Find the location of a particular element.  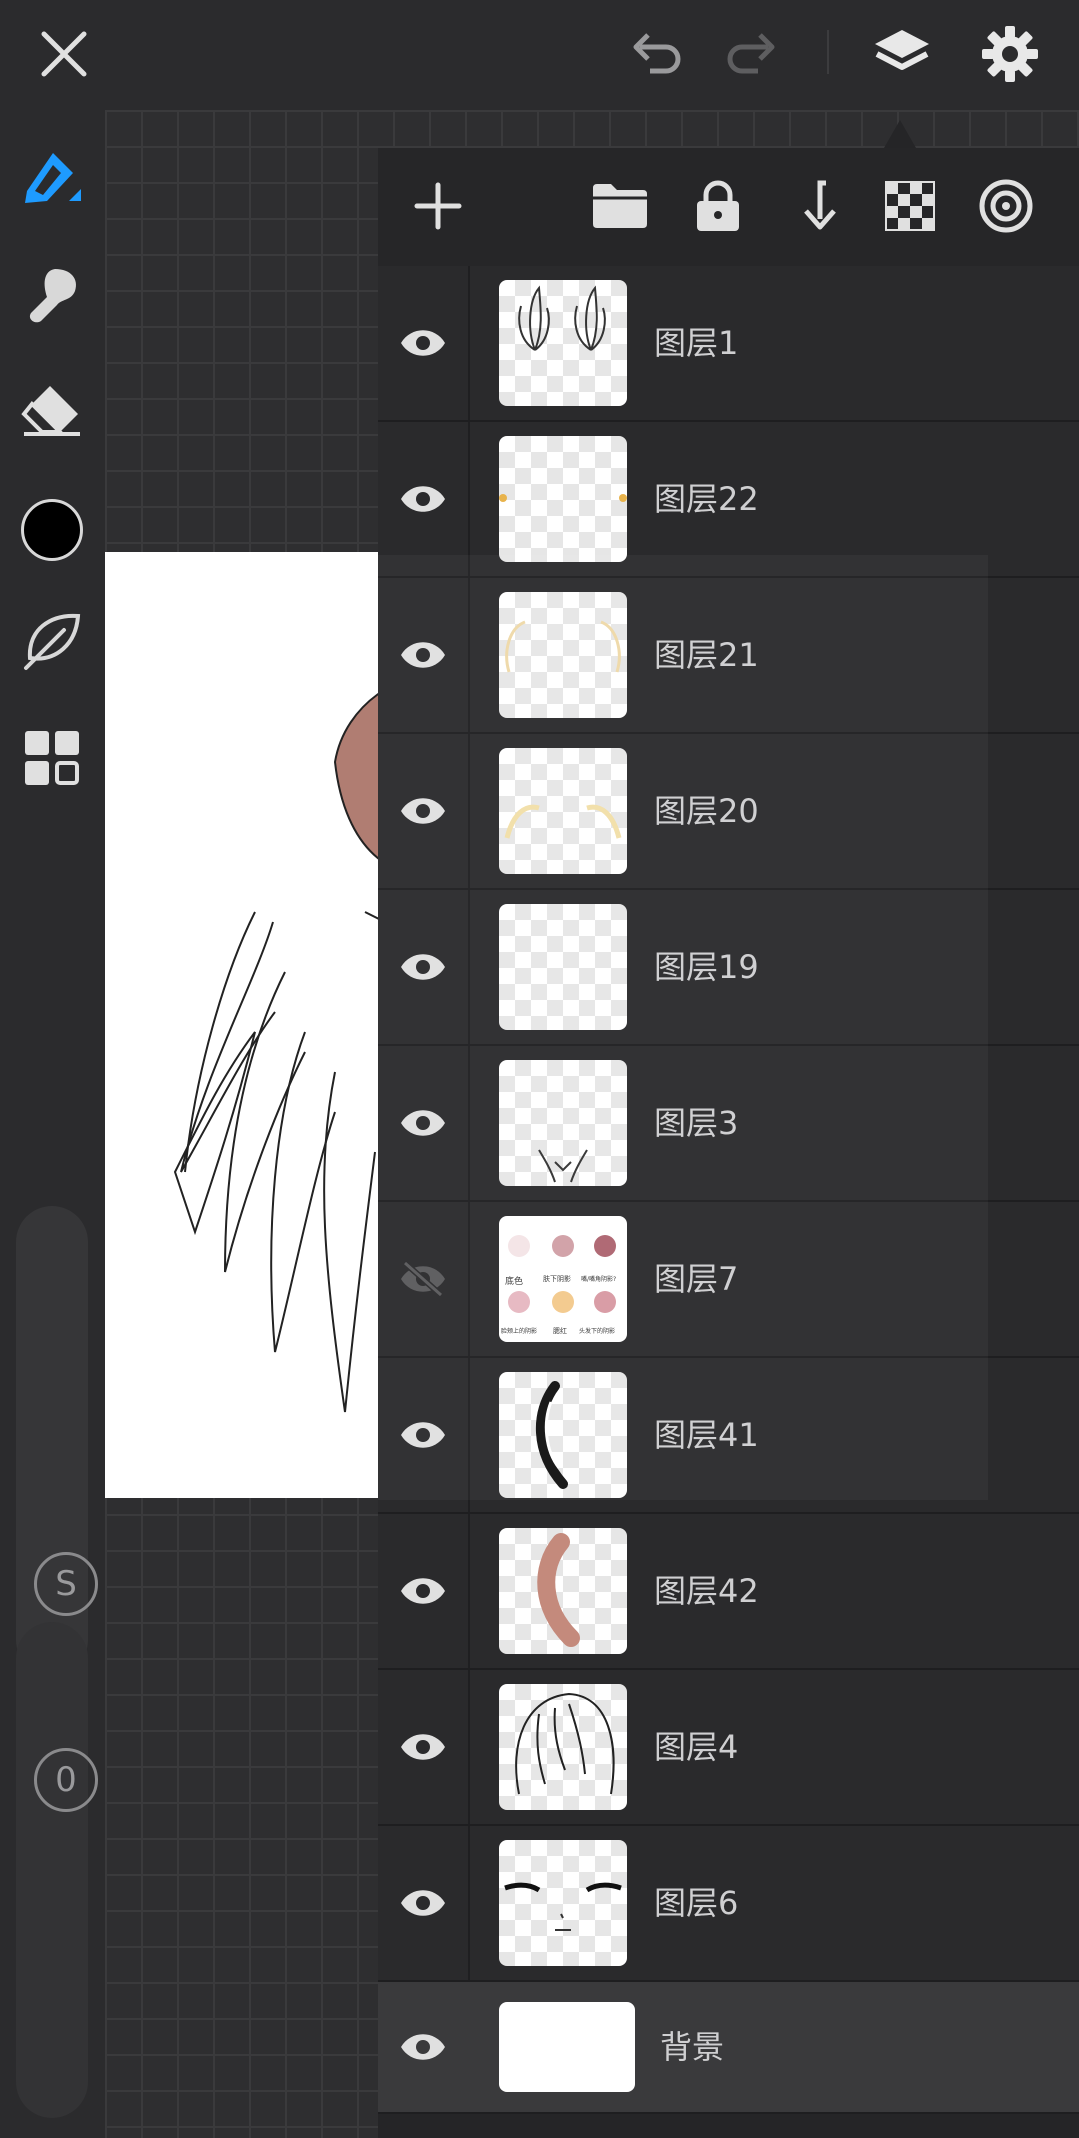

gear-icon is located at coordinates (1010, 54).